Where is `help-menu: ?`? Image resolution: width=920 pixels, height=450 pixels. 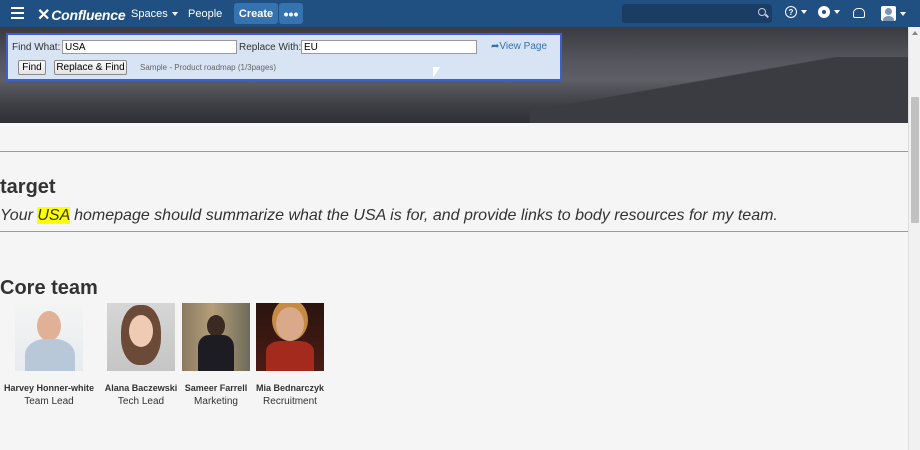
help-menu: ? is located at coordinates (796, 12).